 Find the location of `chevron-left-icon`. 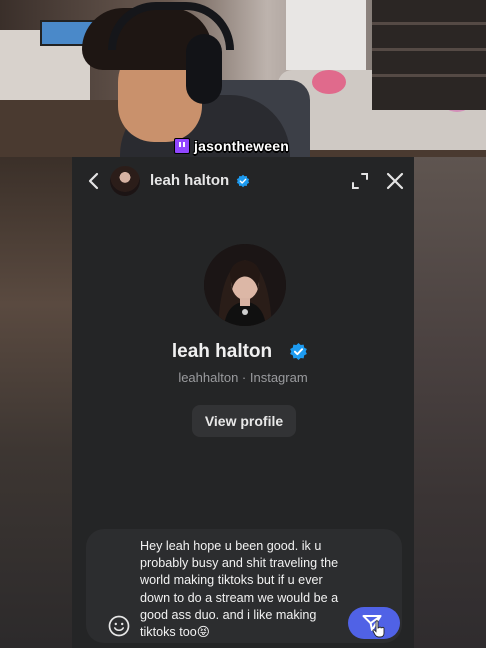

chevron-left-icon is located at coordinates (94, 181).